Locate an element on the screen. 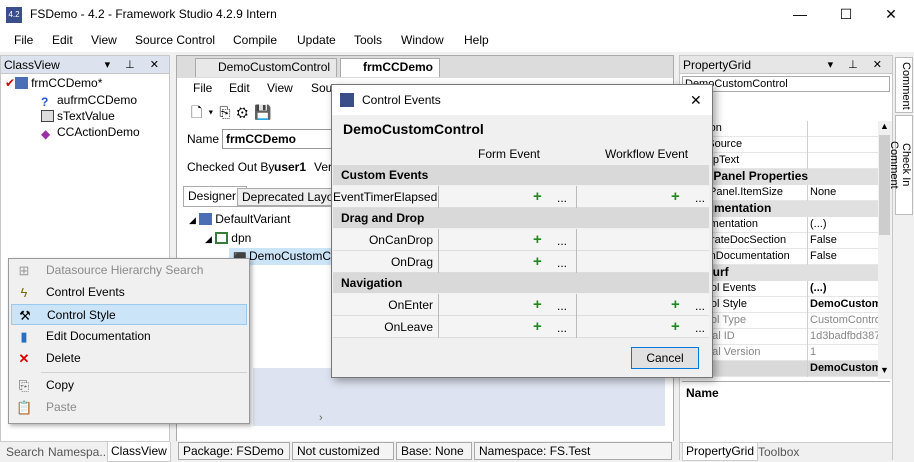 Image resolution: width=914 pixels, height=462 pixels. menu-help: Help is located at coordinates (476, 40).